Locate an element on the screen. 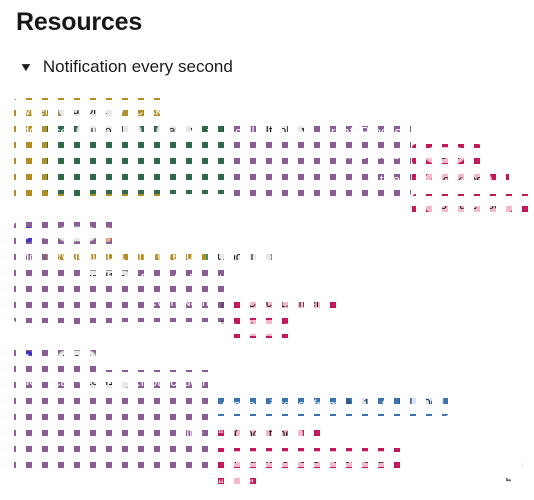 This screenshot has height=500, width=534. text-block-text-value: “ Notification every 1 second ” is located at coordinates (311, 458).